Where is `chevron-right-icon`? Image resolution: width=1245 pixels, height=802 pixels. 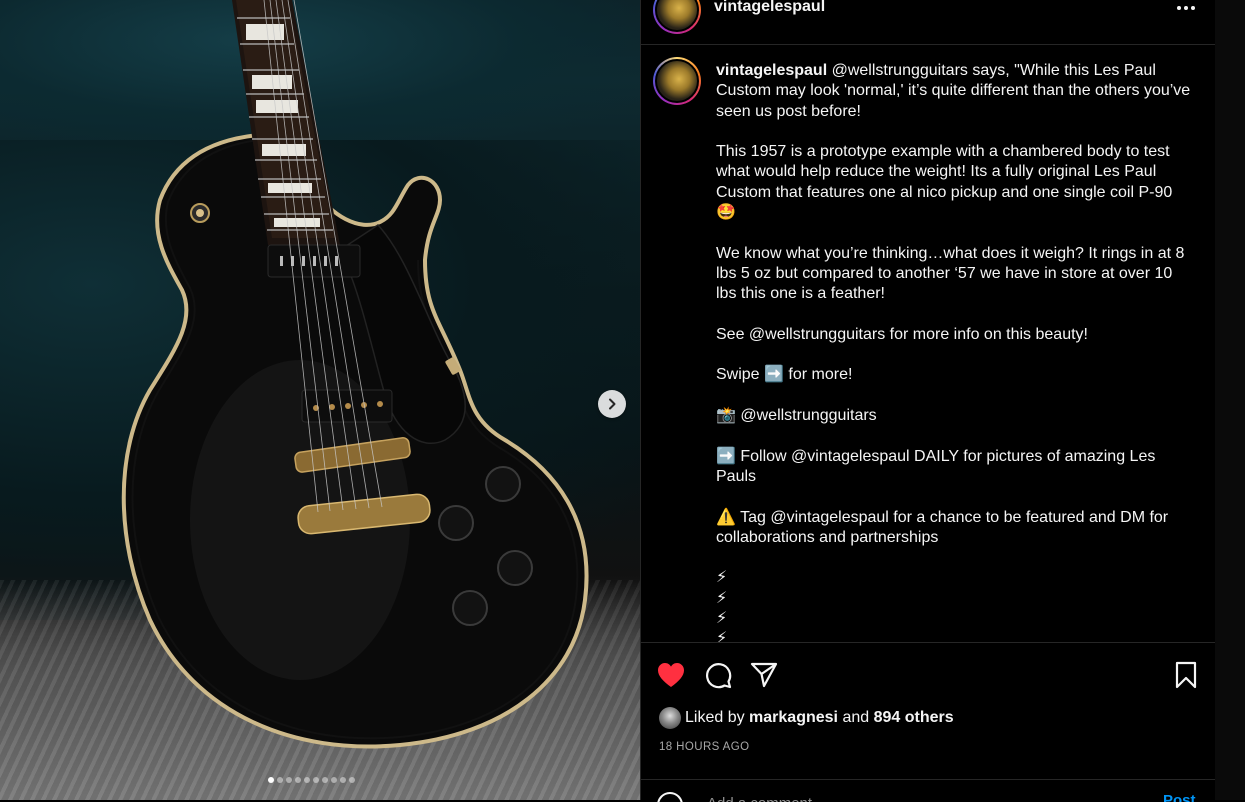 chevron-right-icon is located at coordinates (612, 404).